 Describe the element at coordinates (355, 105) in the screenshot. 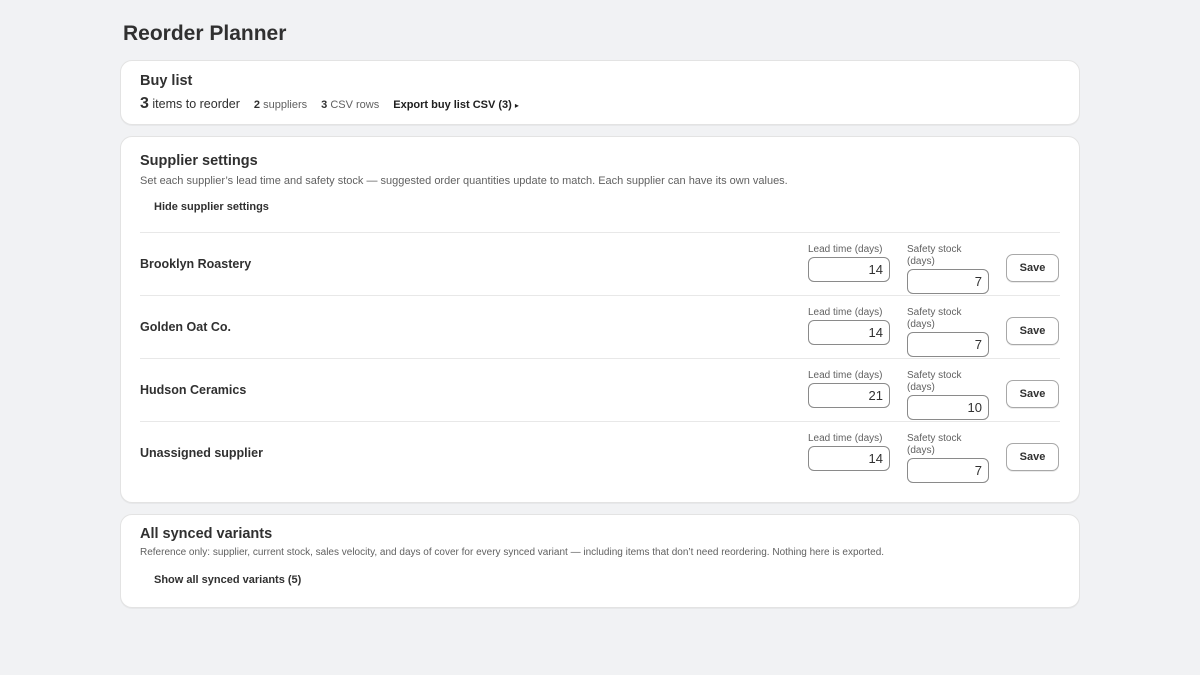

I see `csv-label: CSV rows` at that location.